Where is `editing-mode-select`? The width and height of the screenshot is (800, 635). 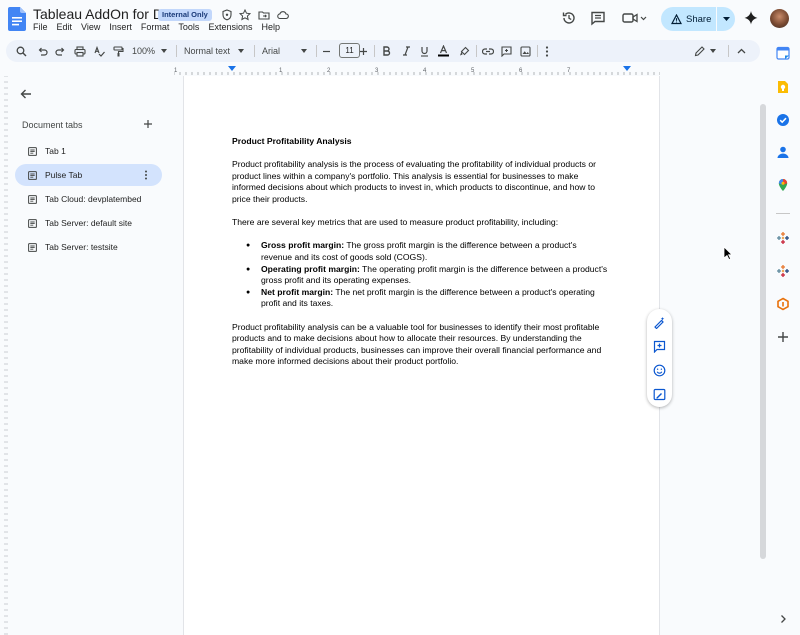 editing-mode-select is located at coordinates (705, 51).